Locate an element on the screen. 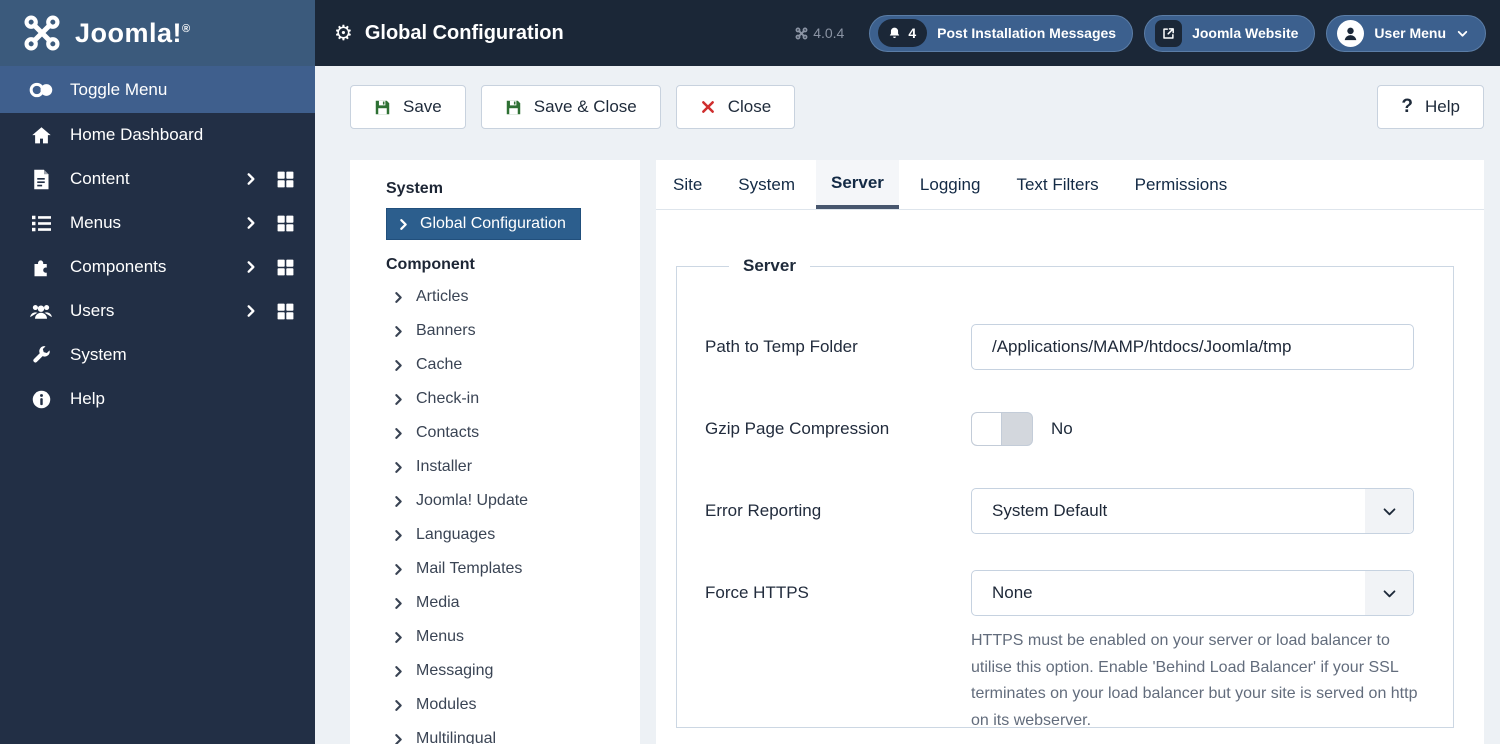  sidebar-item-users: Users is located at coordinates (157, 311).